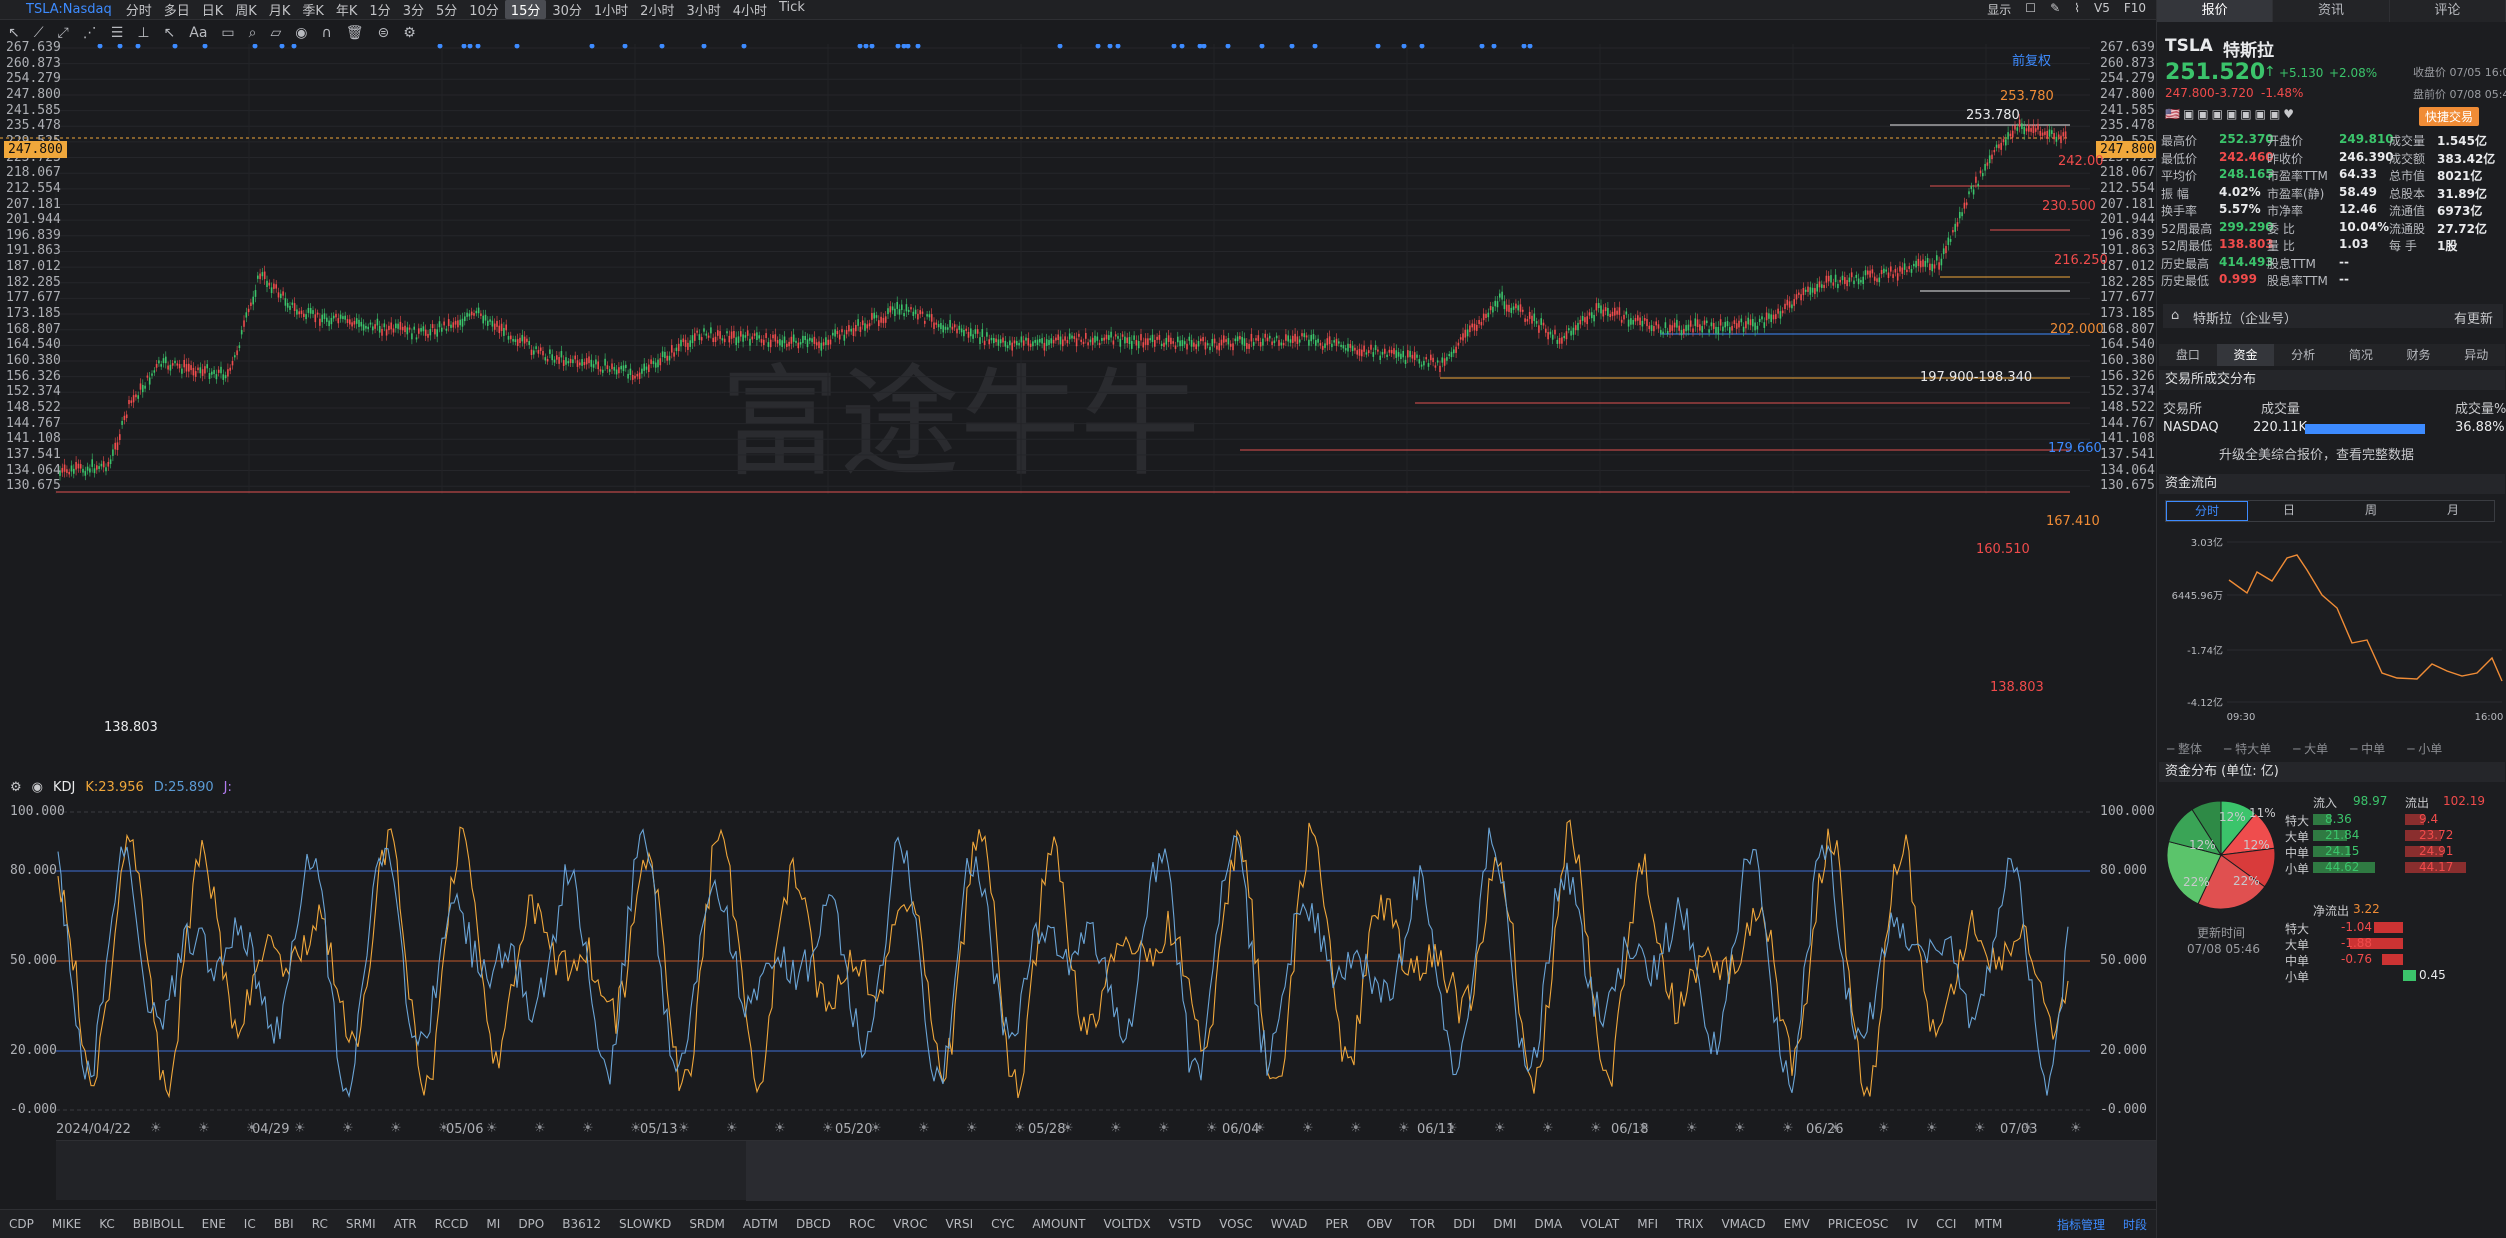 The height and width of the screenshot is (1238, 2506). Describe the element at coordinates (1689, 1224) in the screenshot. I see `indicator-trix: TRIX` at that location.